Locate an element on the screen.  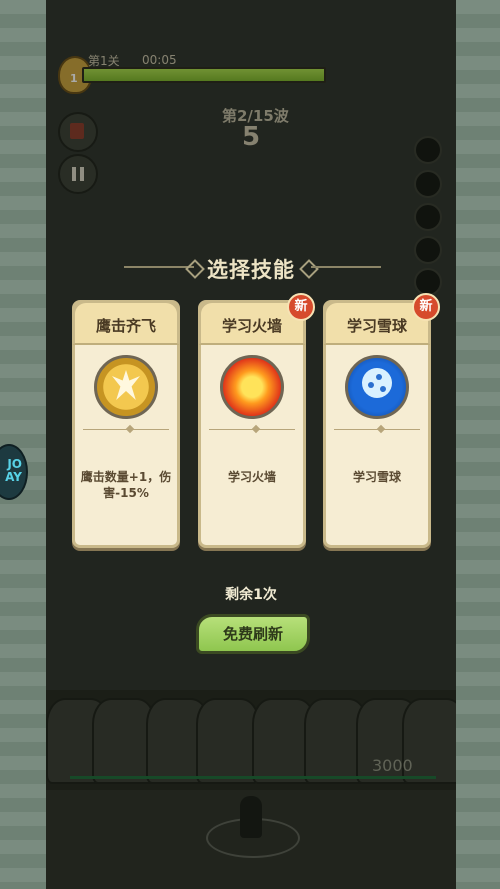
modal-title: 选择技能 is located at coordinates (251, 270).